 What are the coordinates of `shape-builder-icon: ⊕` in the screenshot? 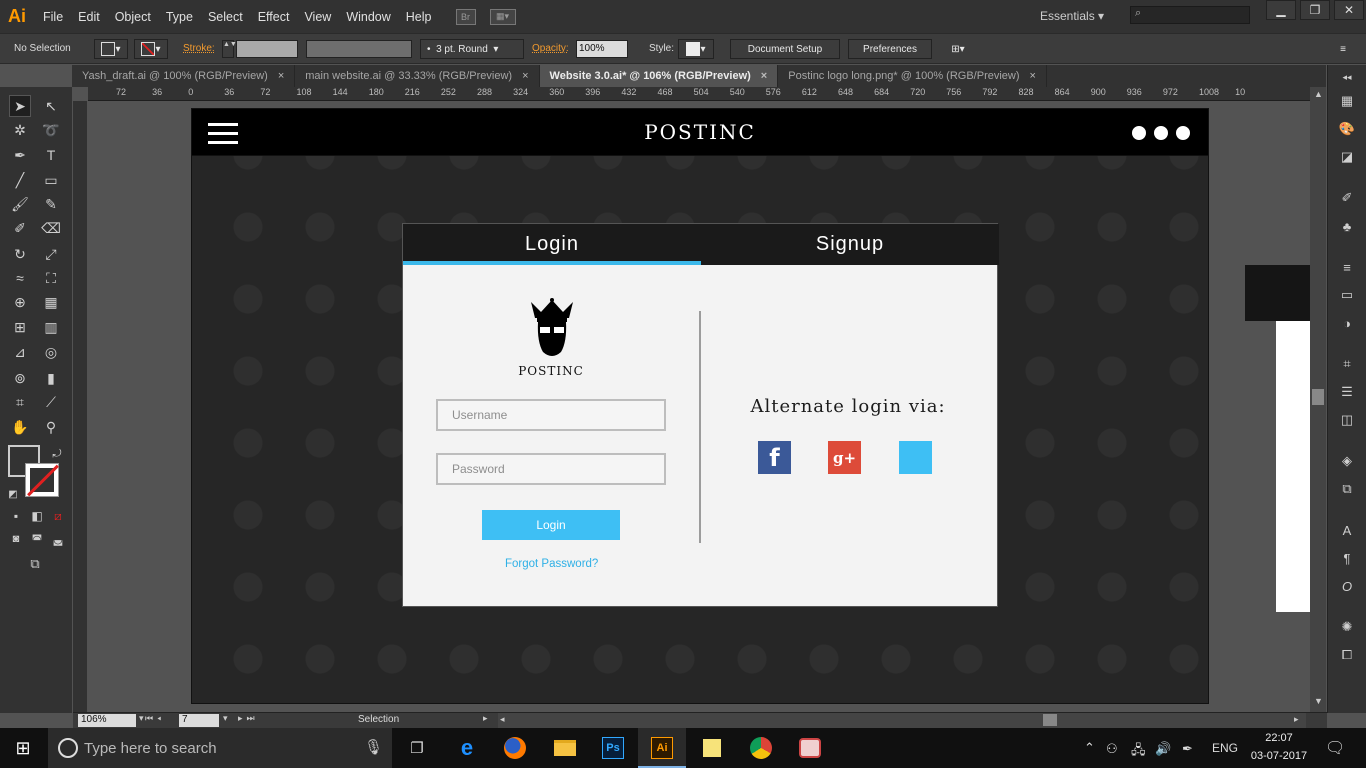 It's located at (20, 302).